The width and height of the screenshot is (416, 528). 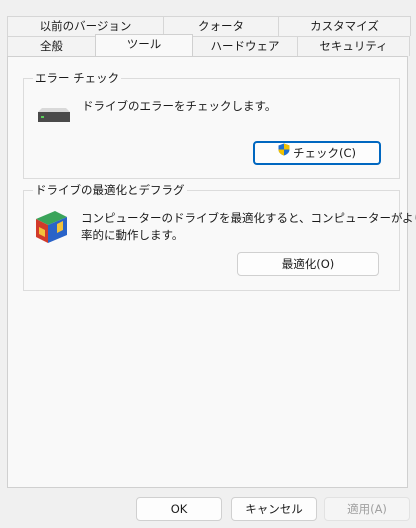 What do you see at coordinates (324, 153) in the screenshot?
I see `check-button-label: チェック(C)` at bounding box center [324, 153].